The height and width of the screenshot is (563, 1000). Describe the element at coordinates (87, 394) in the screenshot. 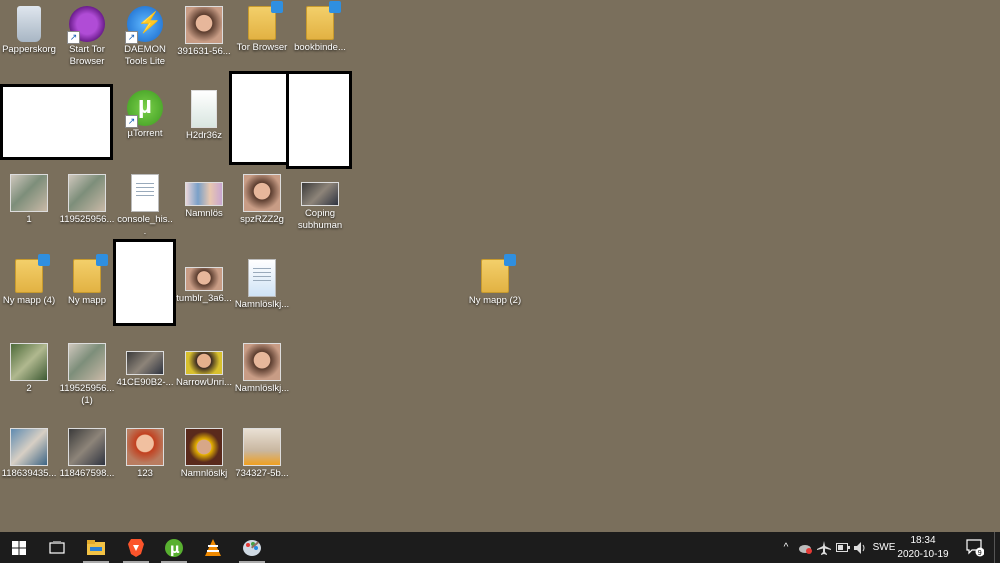

I see `desktop-icon-label: 119525956... (1)` at that location.